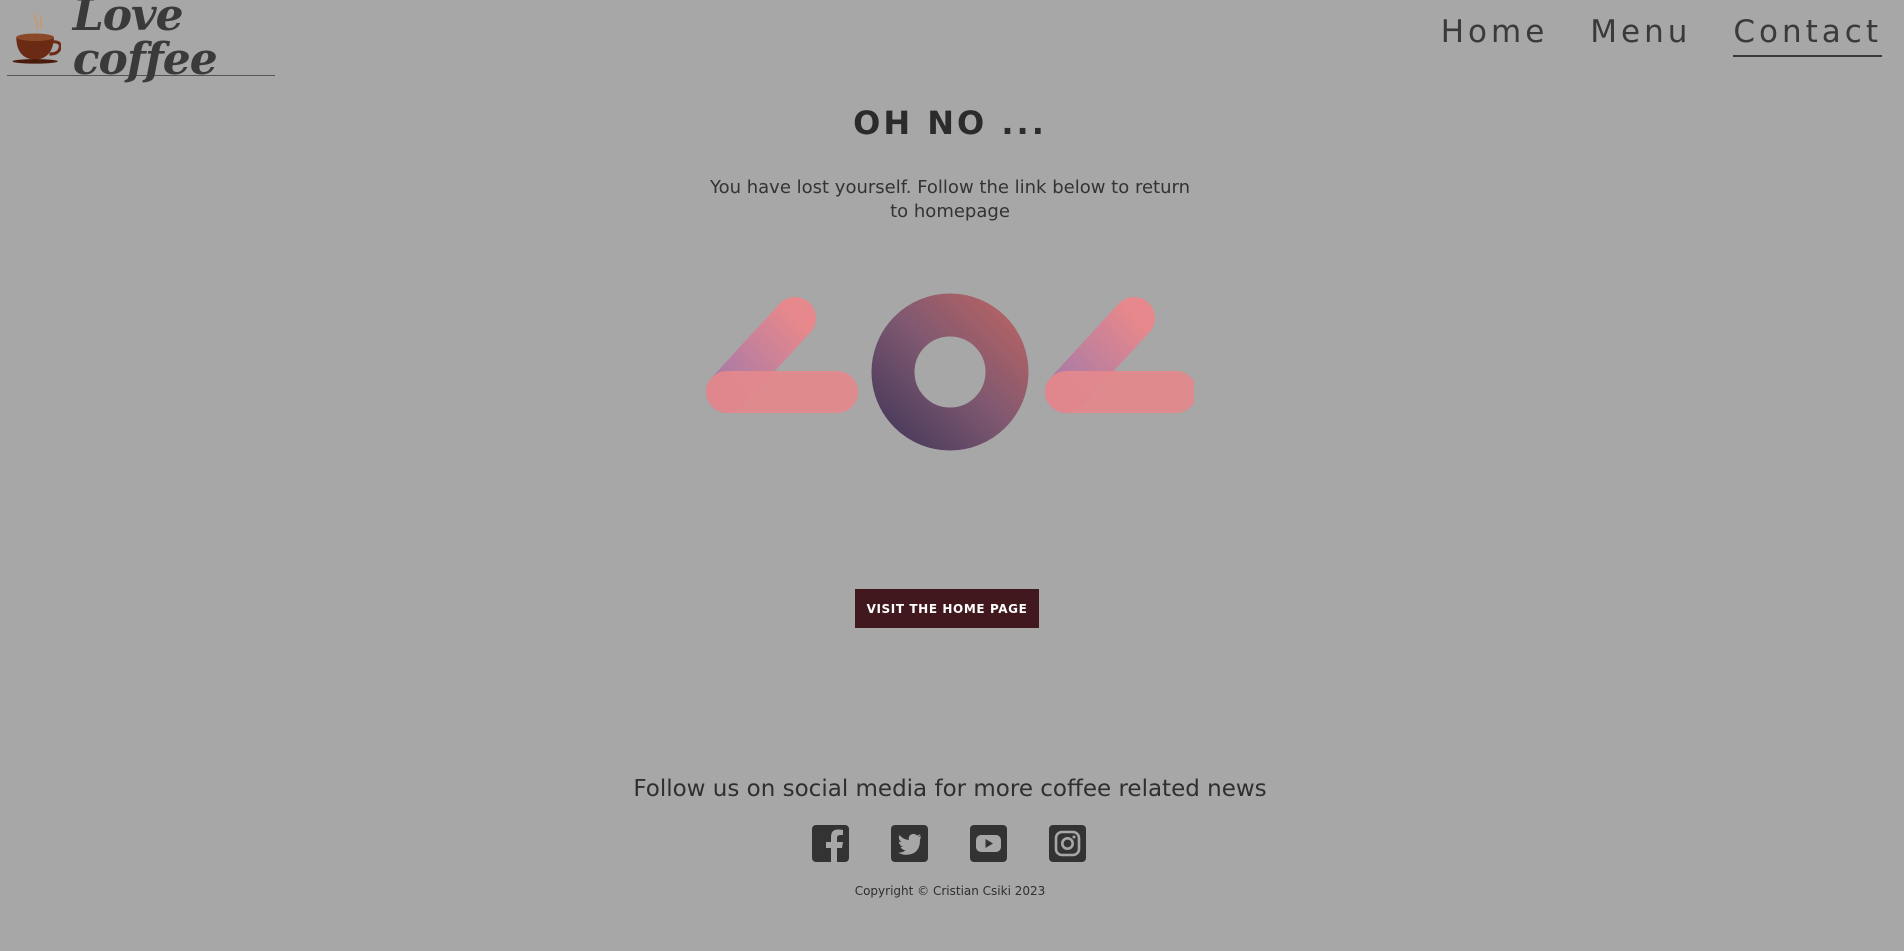 The width and height of the screenshot is (1904, 951). I want to click on main-nav: Home Menu Contact, so click(1661, 36).